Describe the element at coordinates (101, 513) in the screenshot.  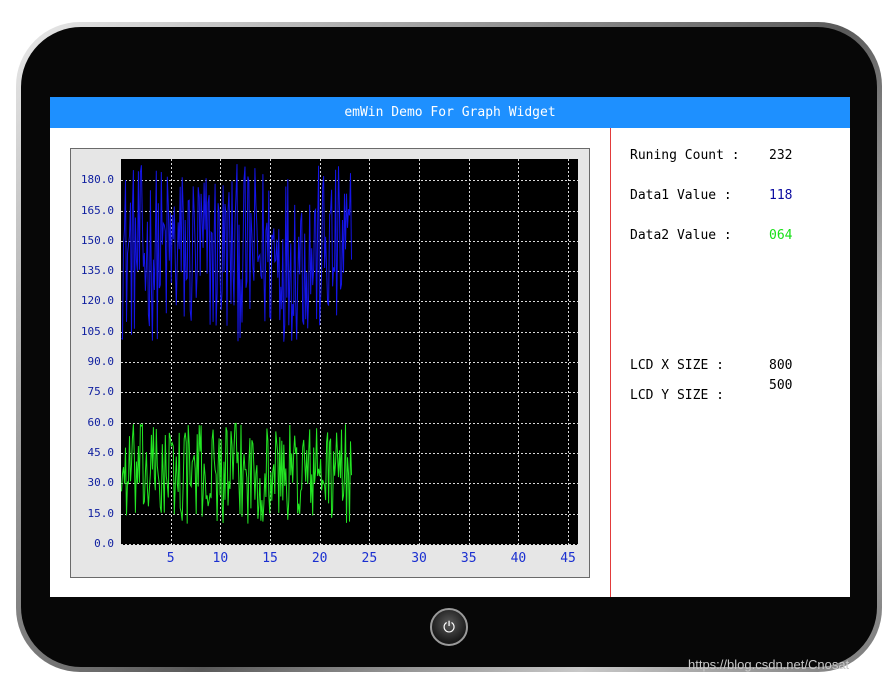
I see `y-tick-label: 15.0` at that location.